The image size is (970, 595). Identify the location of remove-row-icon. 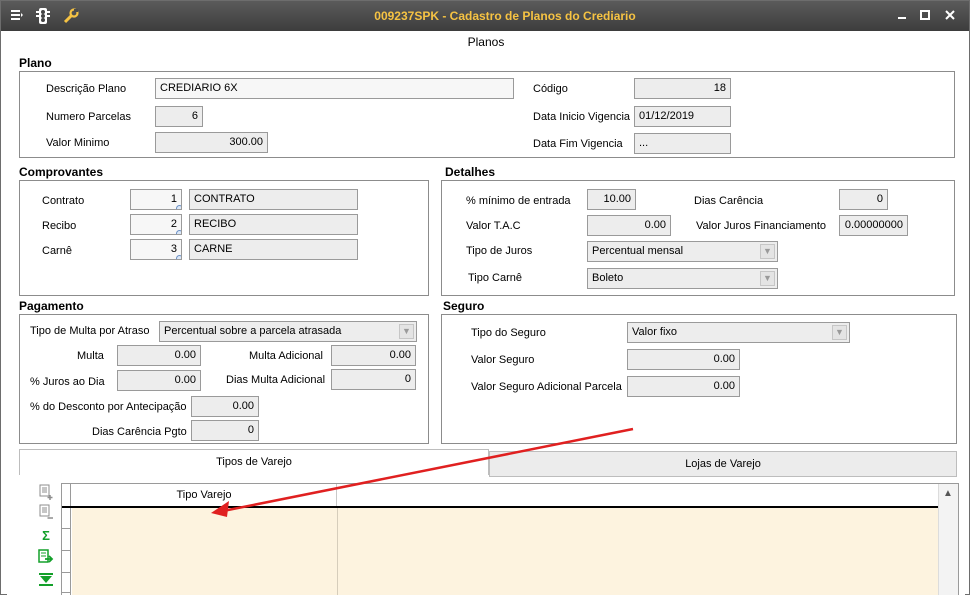
(46, 513).